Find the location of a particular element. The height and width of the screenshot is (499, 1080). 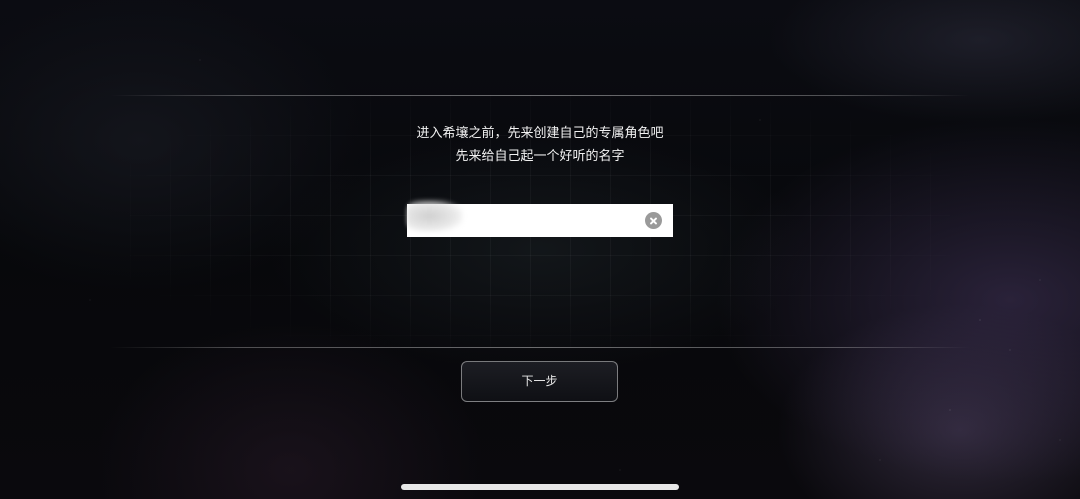

next-step-button: 下一步 is located at coordinates (539, 381).